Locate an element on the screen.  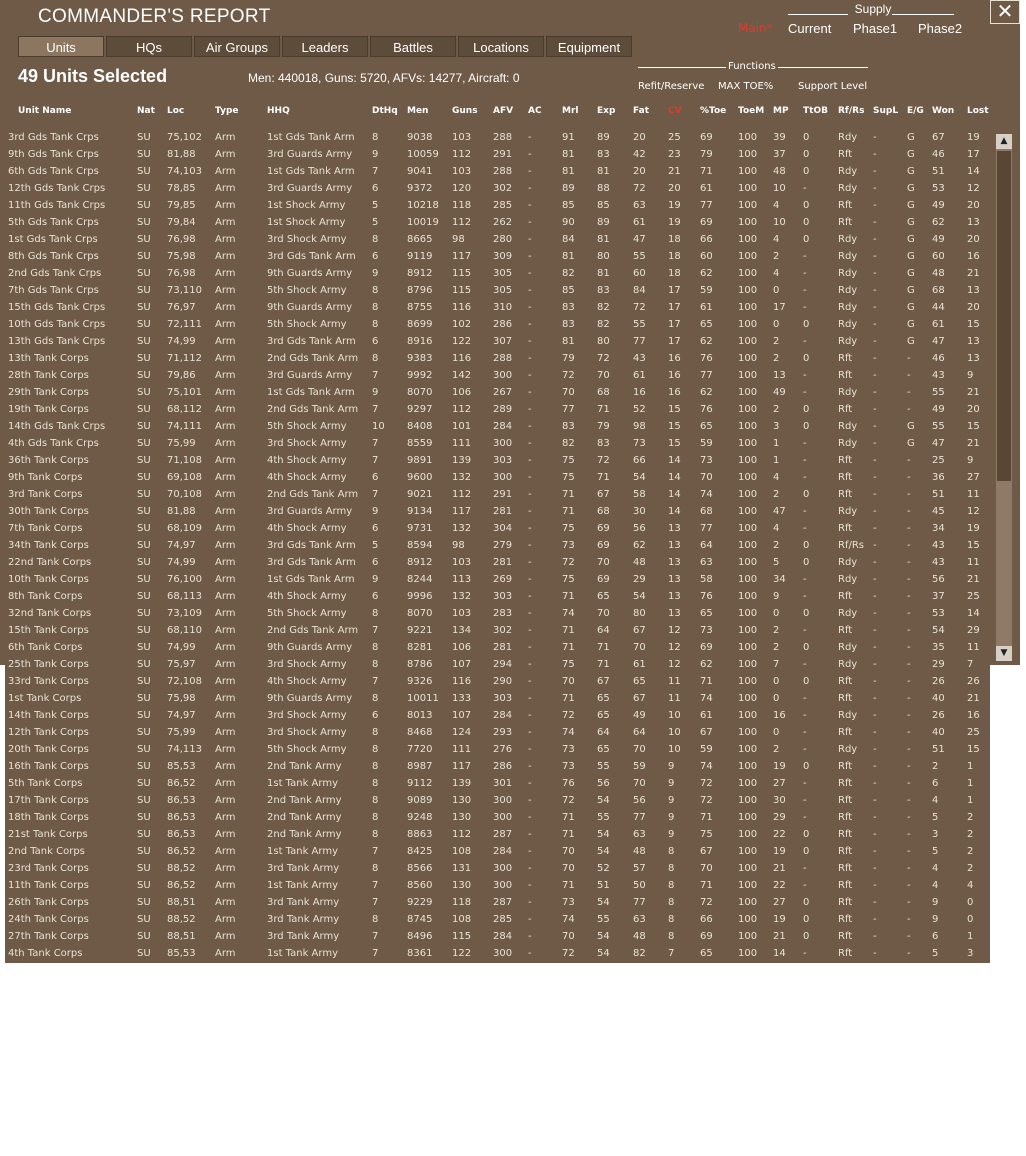
cell-unit-name: 22nd Tank Corps is located at coordinates (49, 562).